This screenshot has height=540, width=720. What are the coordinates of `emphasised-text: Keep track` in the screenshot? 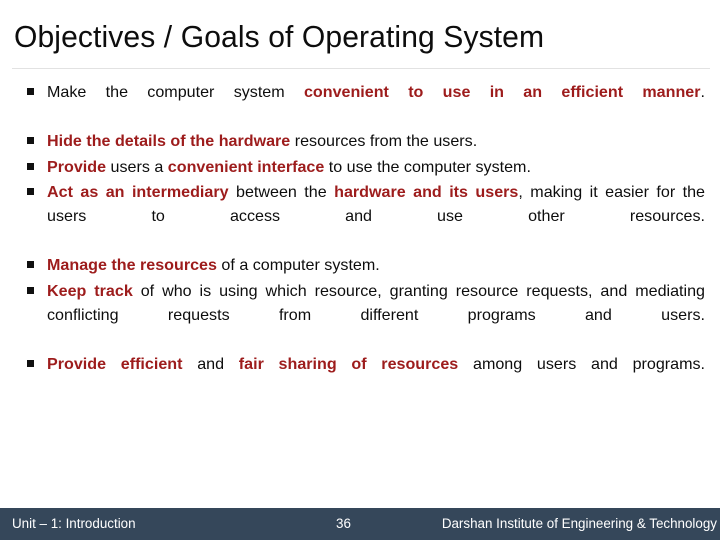 It's located at (90, 290).